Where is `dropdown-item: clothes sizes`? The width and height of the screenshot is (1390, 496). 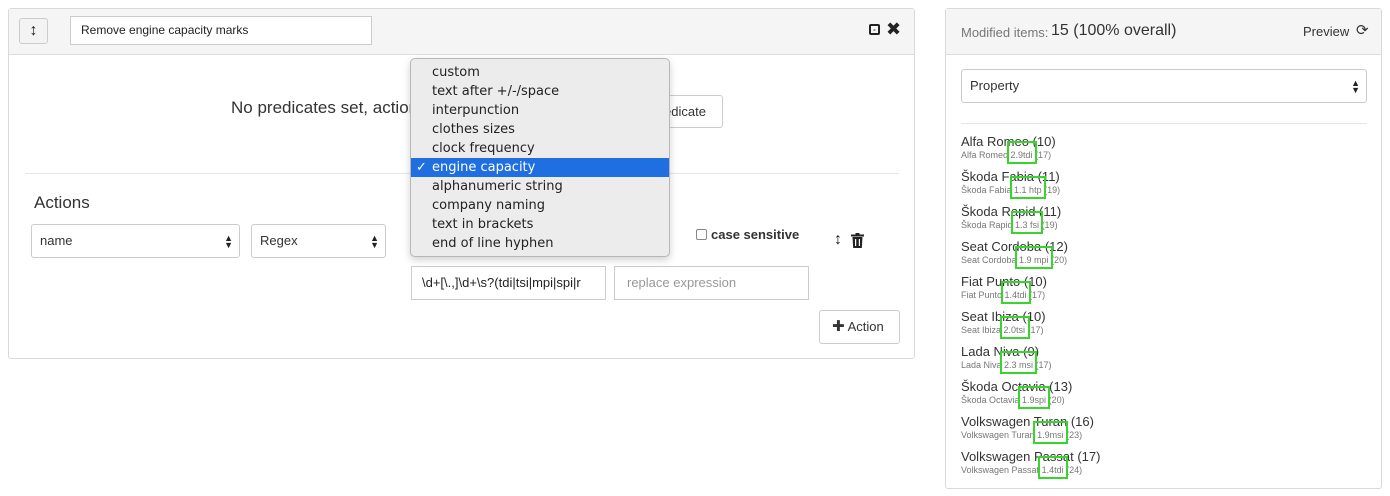
dropdown-item: clothes sizes is located at coordinates (540, 129).